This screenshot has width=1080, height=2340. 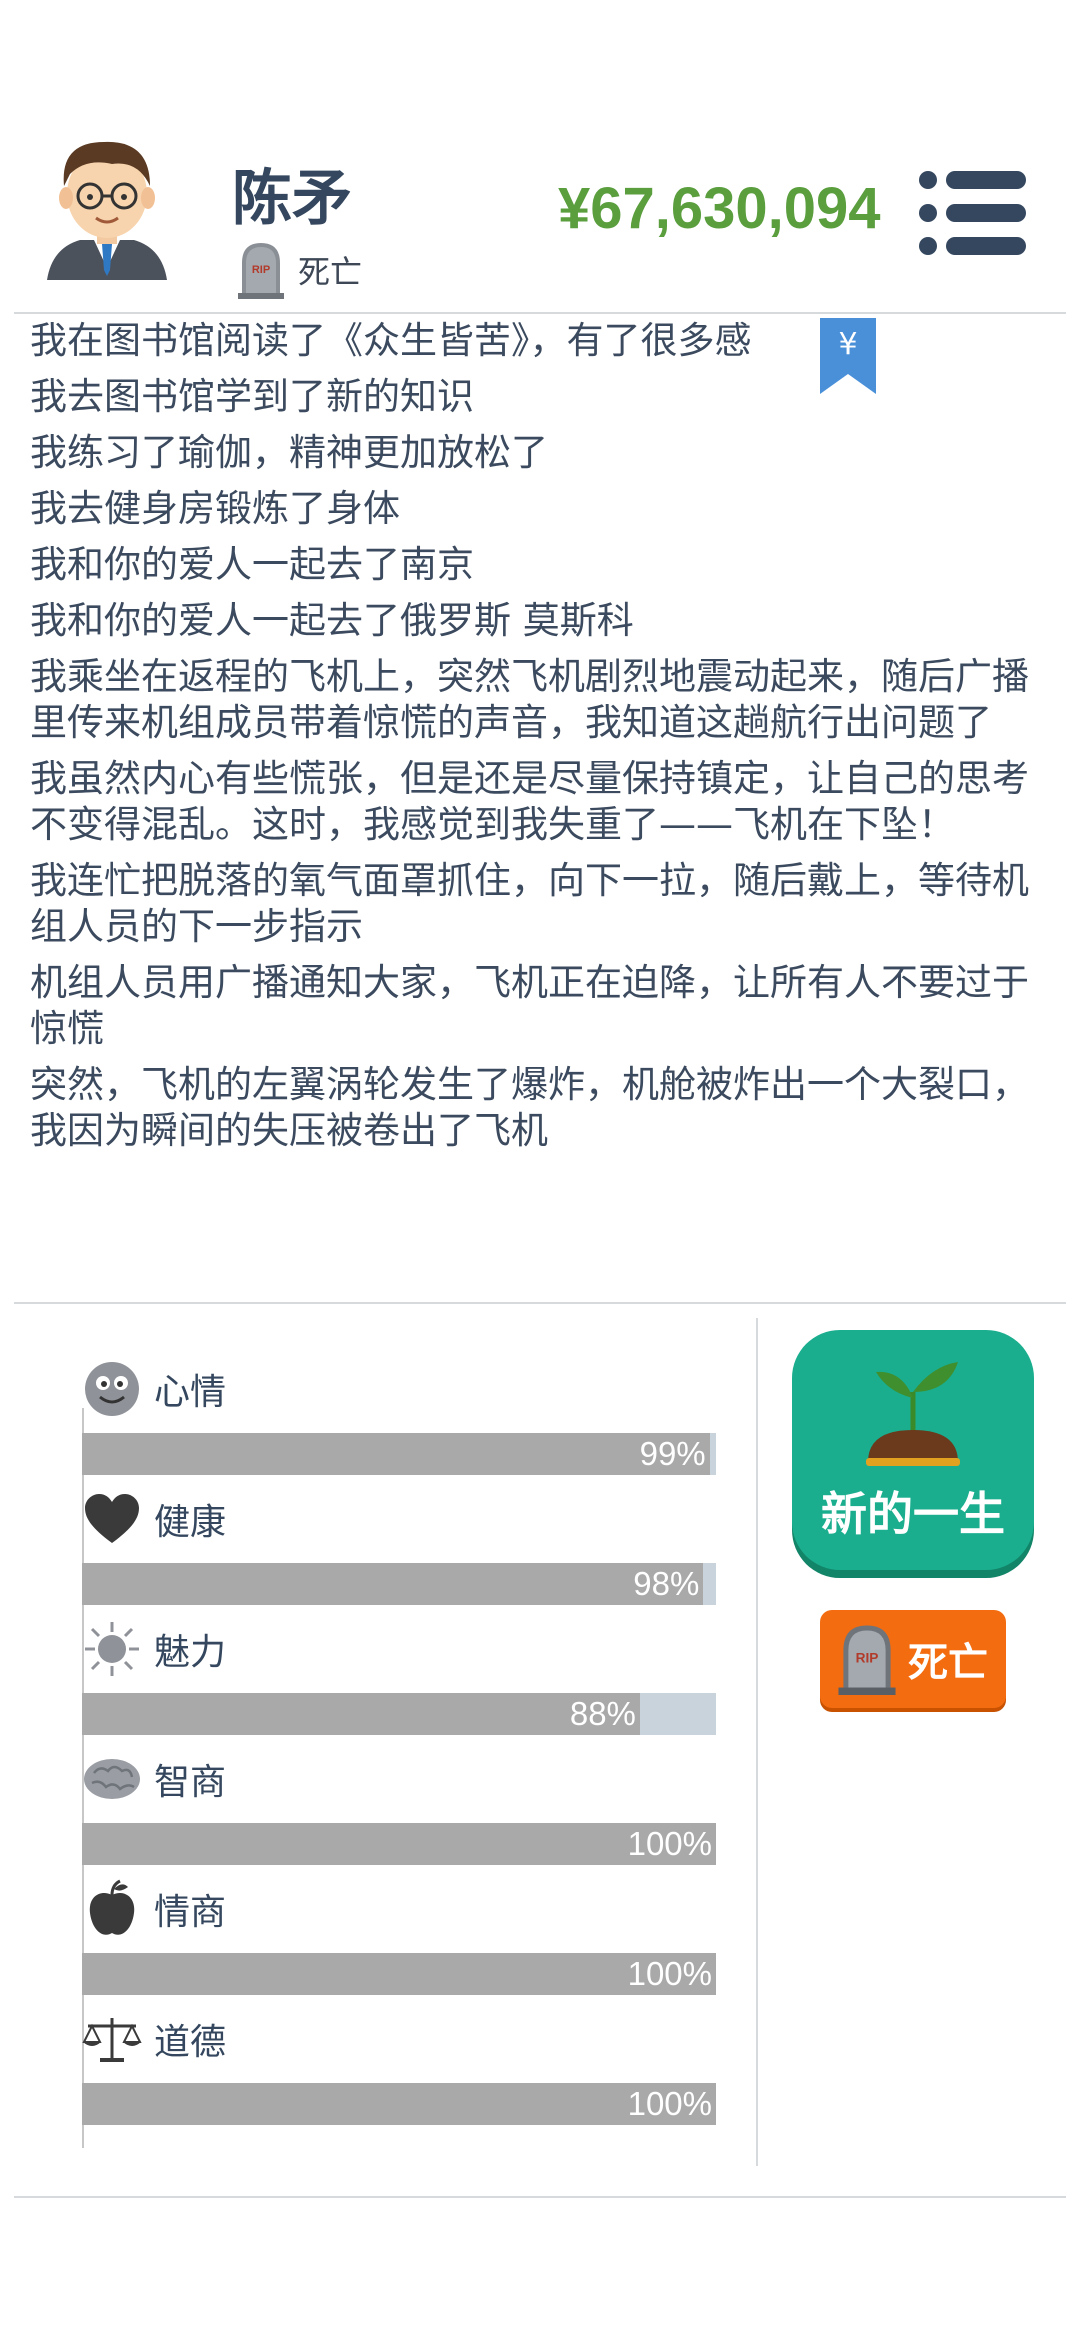 I want to click on life-status: RIP 死亡, so click(x=300, y=270).